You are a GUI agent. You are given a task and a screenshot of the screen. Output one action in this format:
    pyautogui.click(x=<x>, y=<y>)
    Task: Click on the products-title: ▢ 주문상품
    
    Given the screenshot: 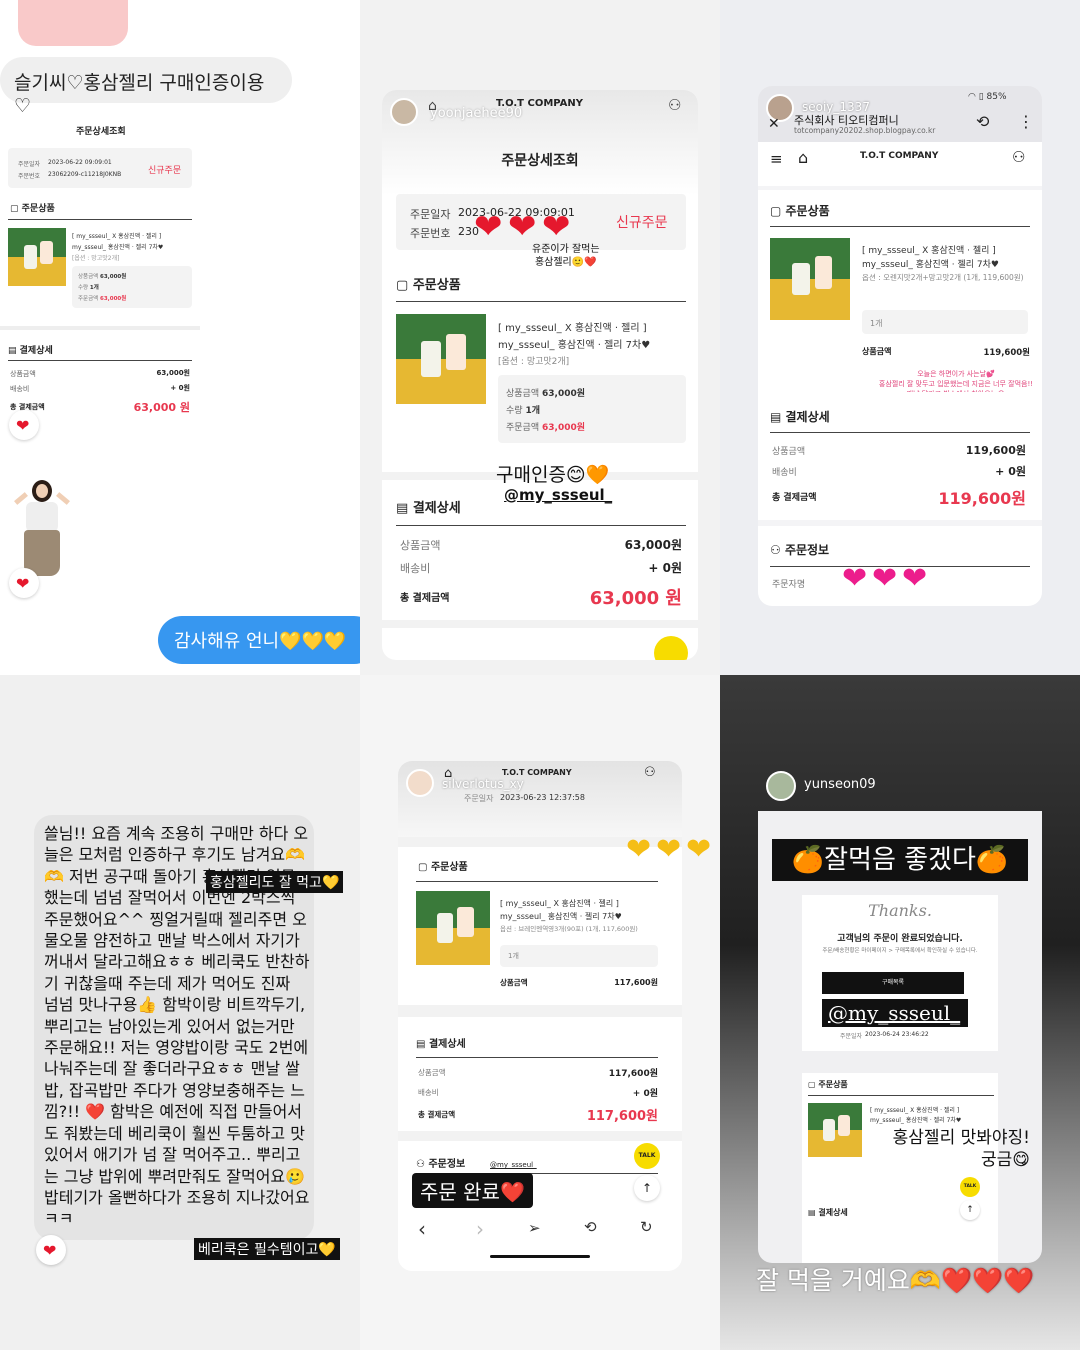 What is the action you would take?
    pyautogui.click(x=443, y=867)
    